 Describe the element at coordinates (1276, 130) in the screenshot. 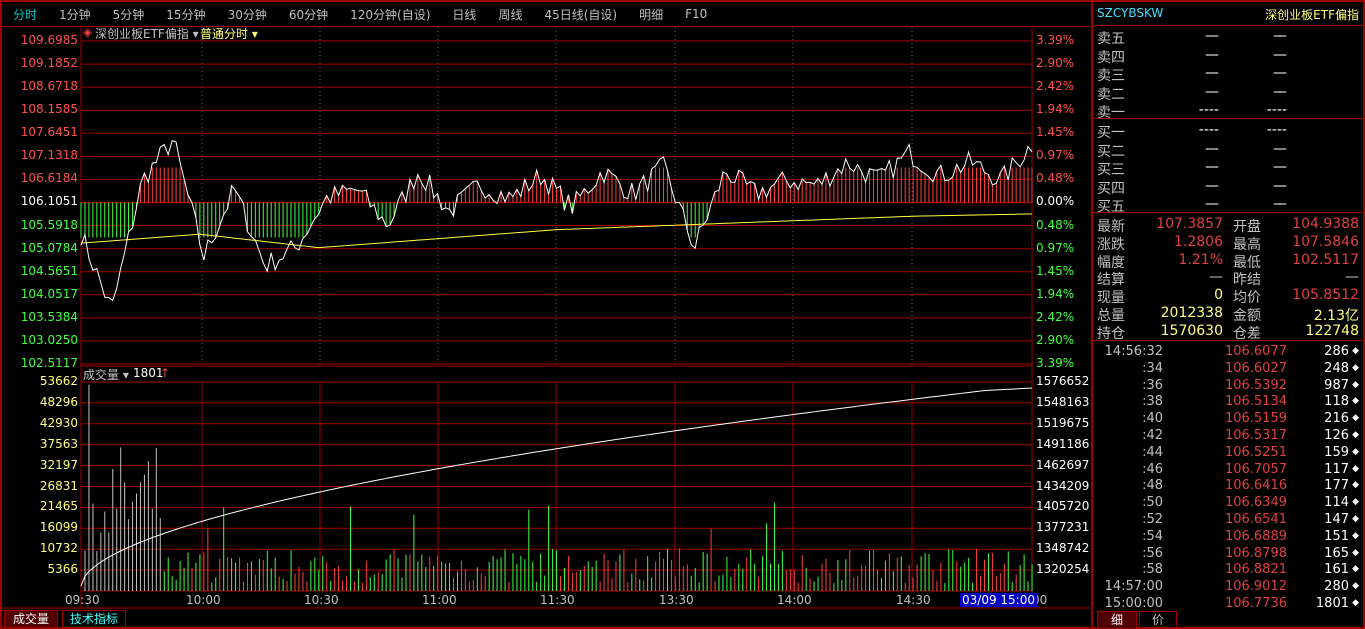

I see `buy-volume: ----` at that location.